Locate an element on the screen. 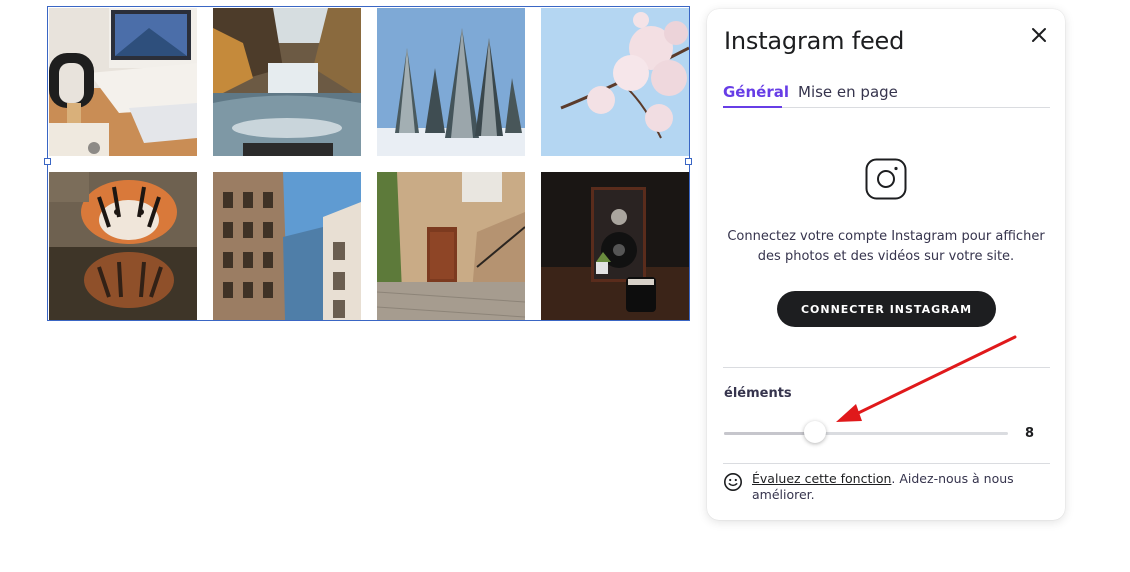  photo-waterfall is located at coordinates (287, 82).